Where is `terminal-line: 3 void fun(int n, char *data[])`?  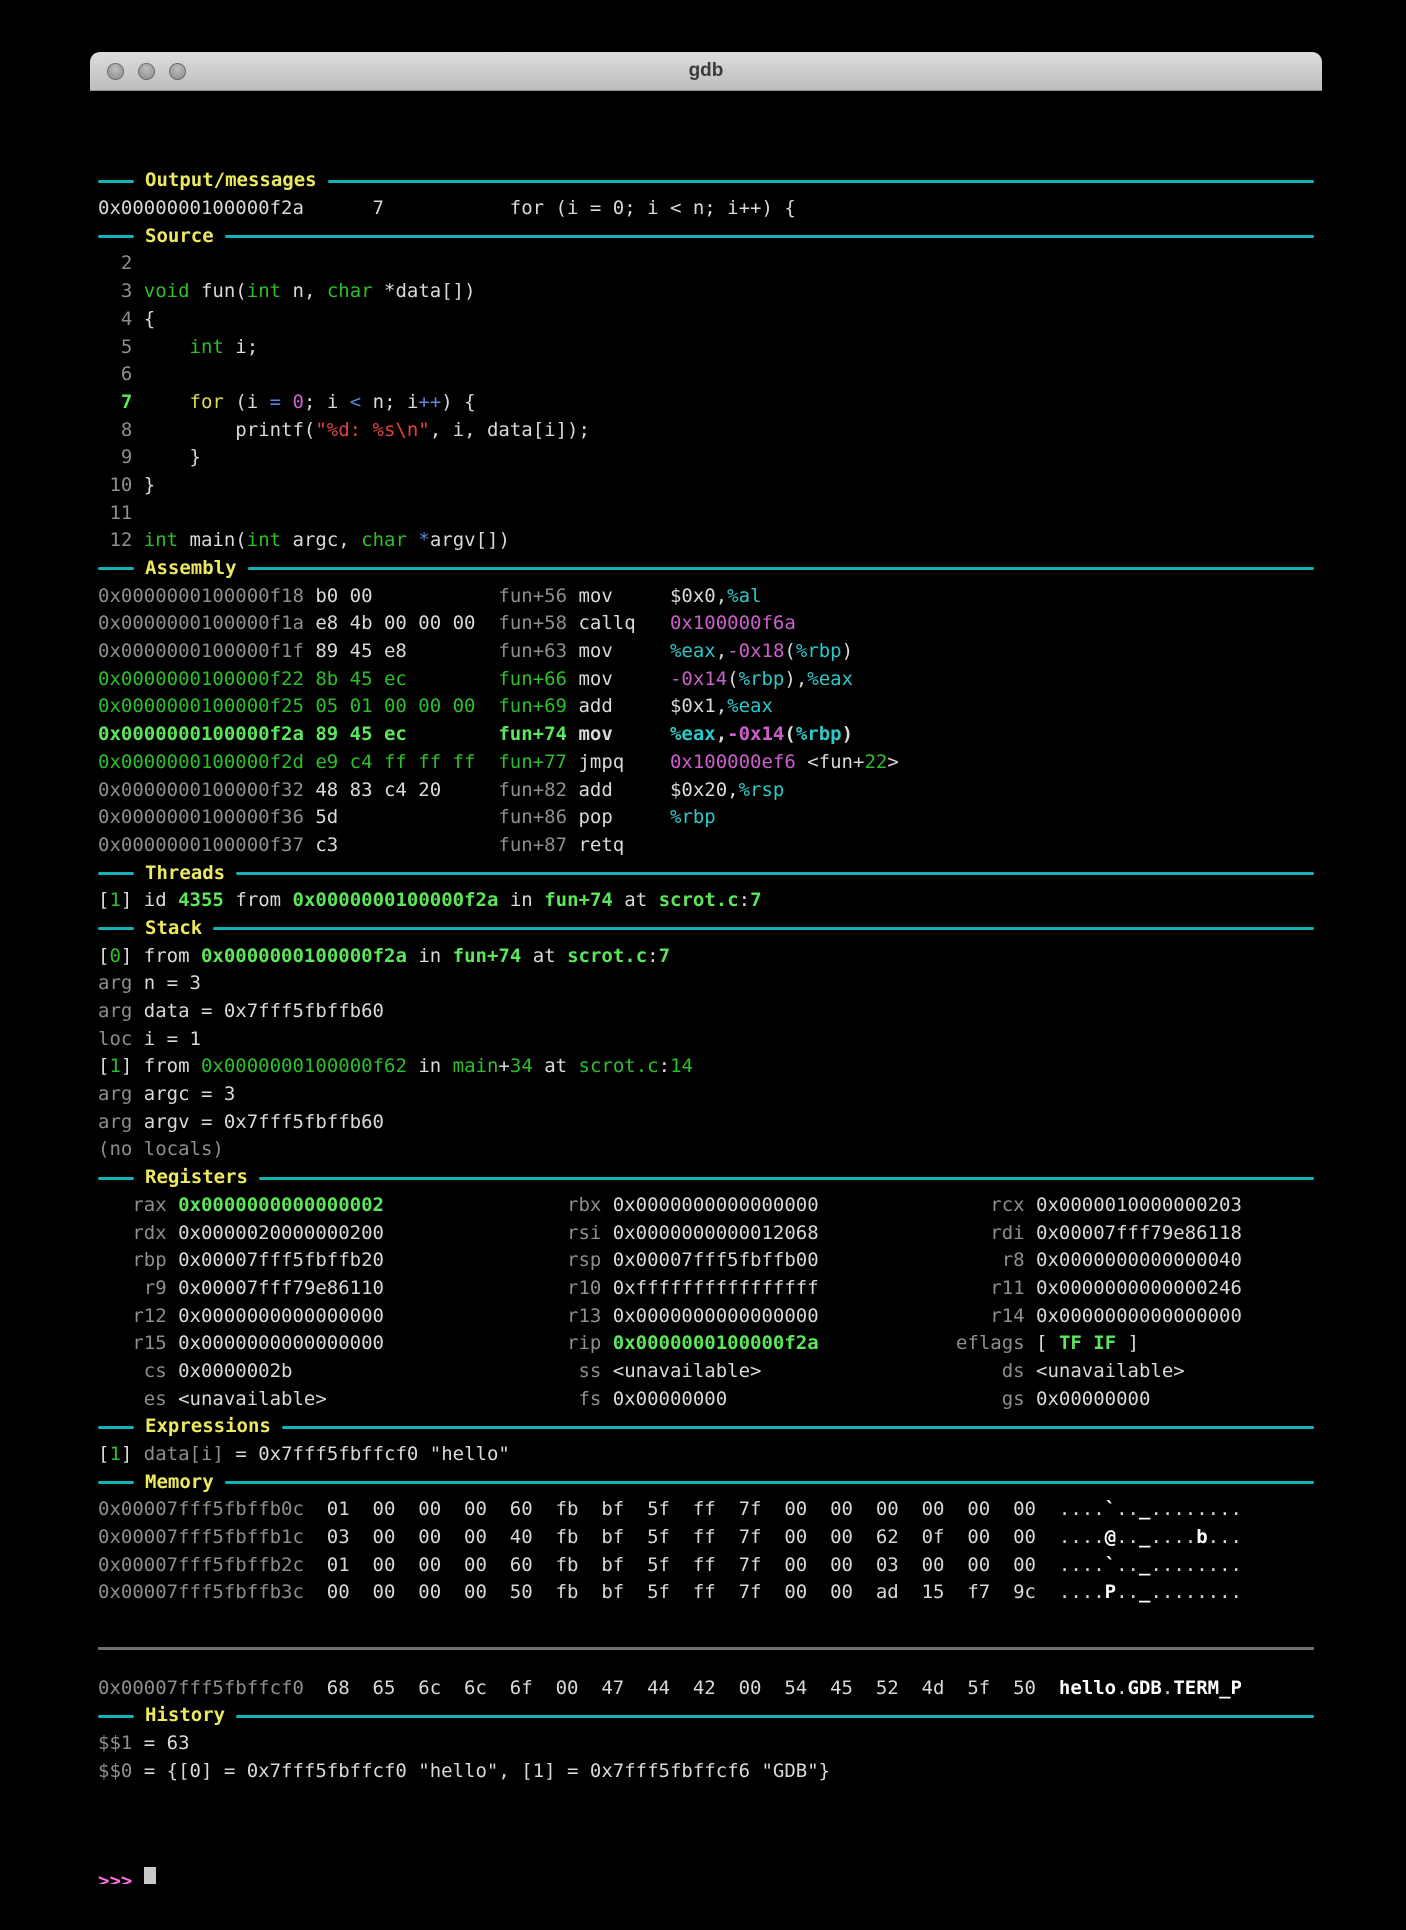 terminal-line: 3 void fun(int n, char *data[]) is located at coordinates (706, 292).